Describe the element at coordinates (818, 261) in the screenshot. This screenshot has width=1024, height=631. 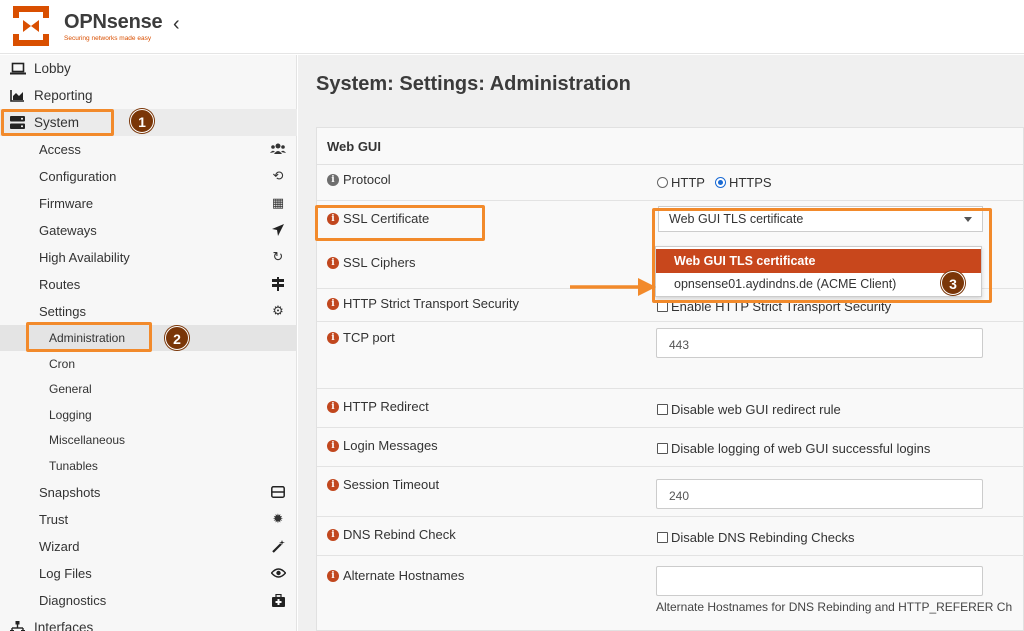
I see `dropdown-option-web-gui-tls: Web GUI TLS certificate` at that location.